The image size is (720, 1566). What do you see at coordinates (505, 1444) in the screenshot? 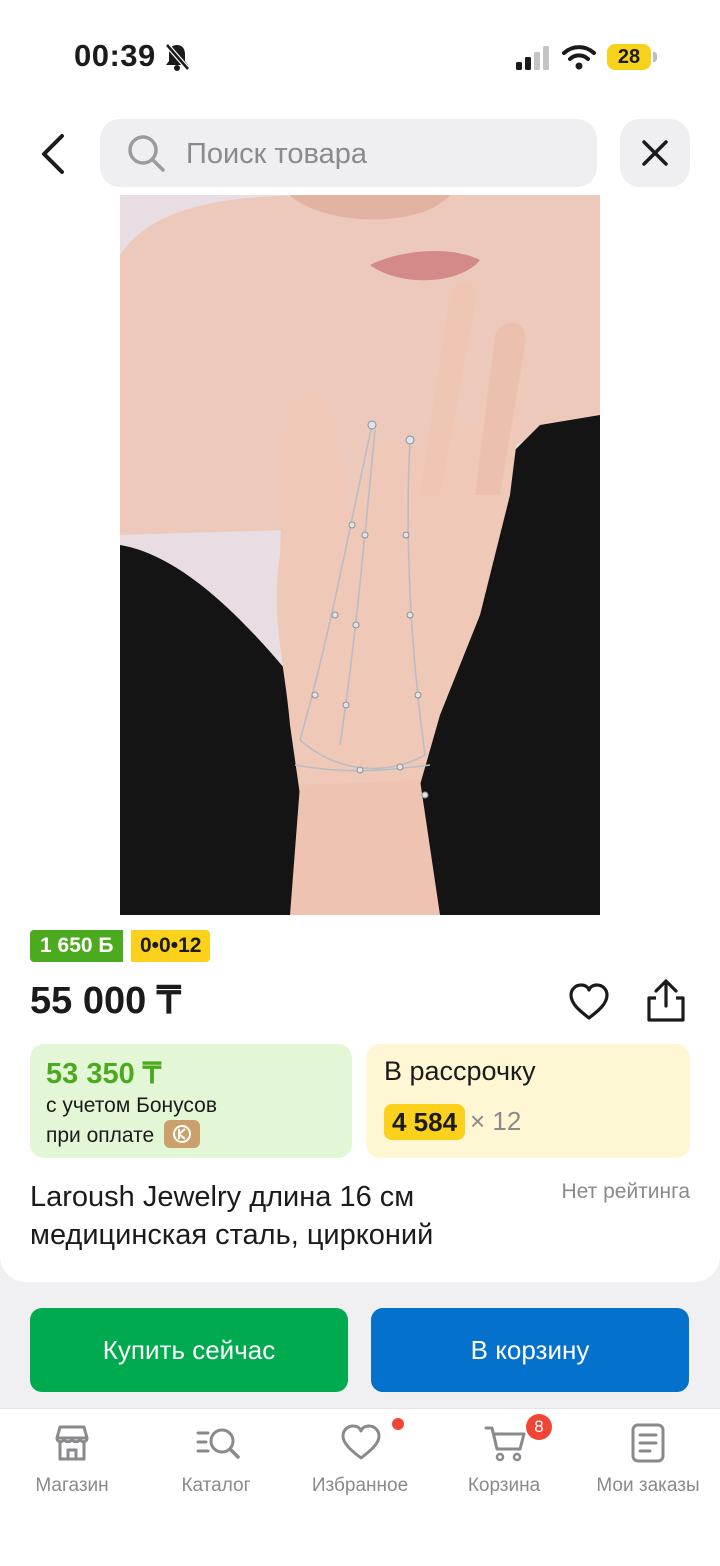
I see `cart-icon` at bounding box center [505, 1444].